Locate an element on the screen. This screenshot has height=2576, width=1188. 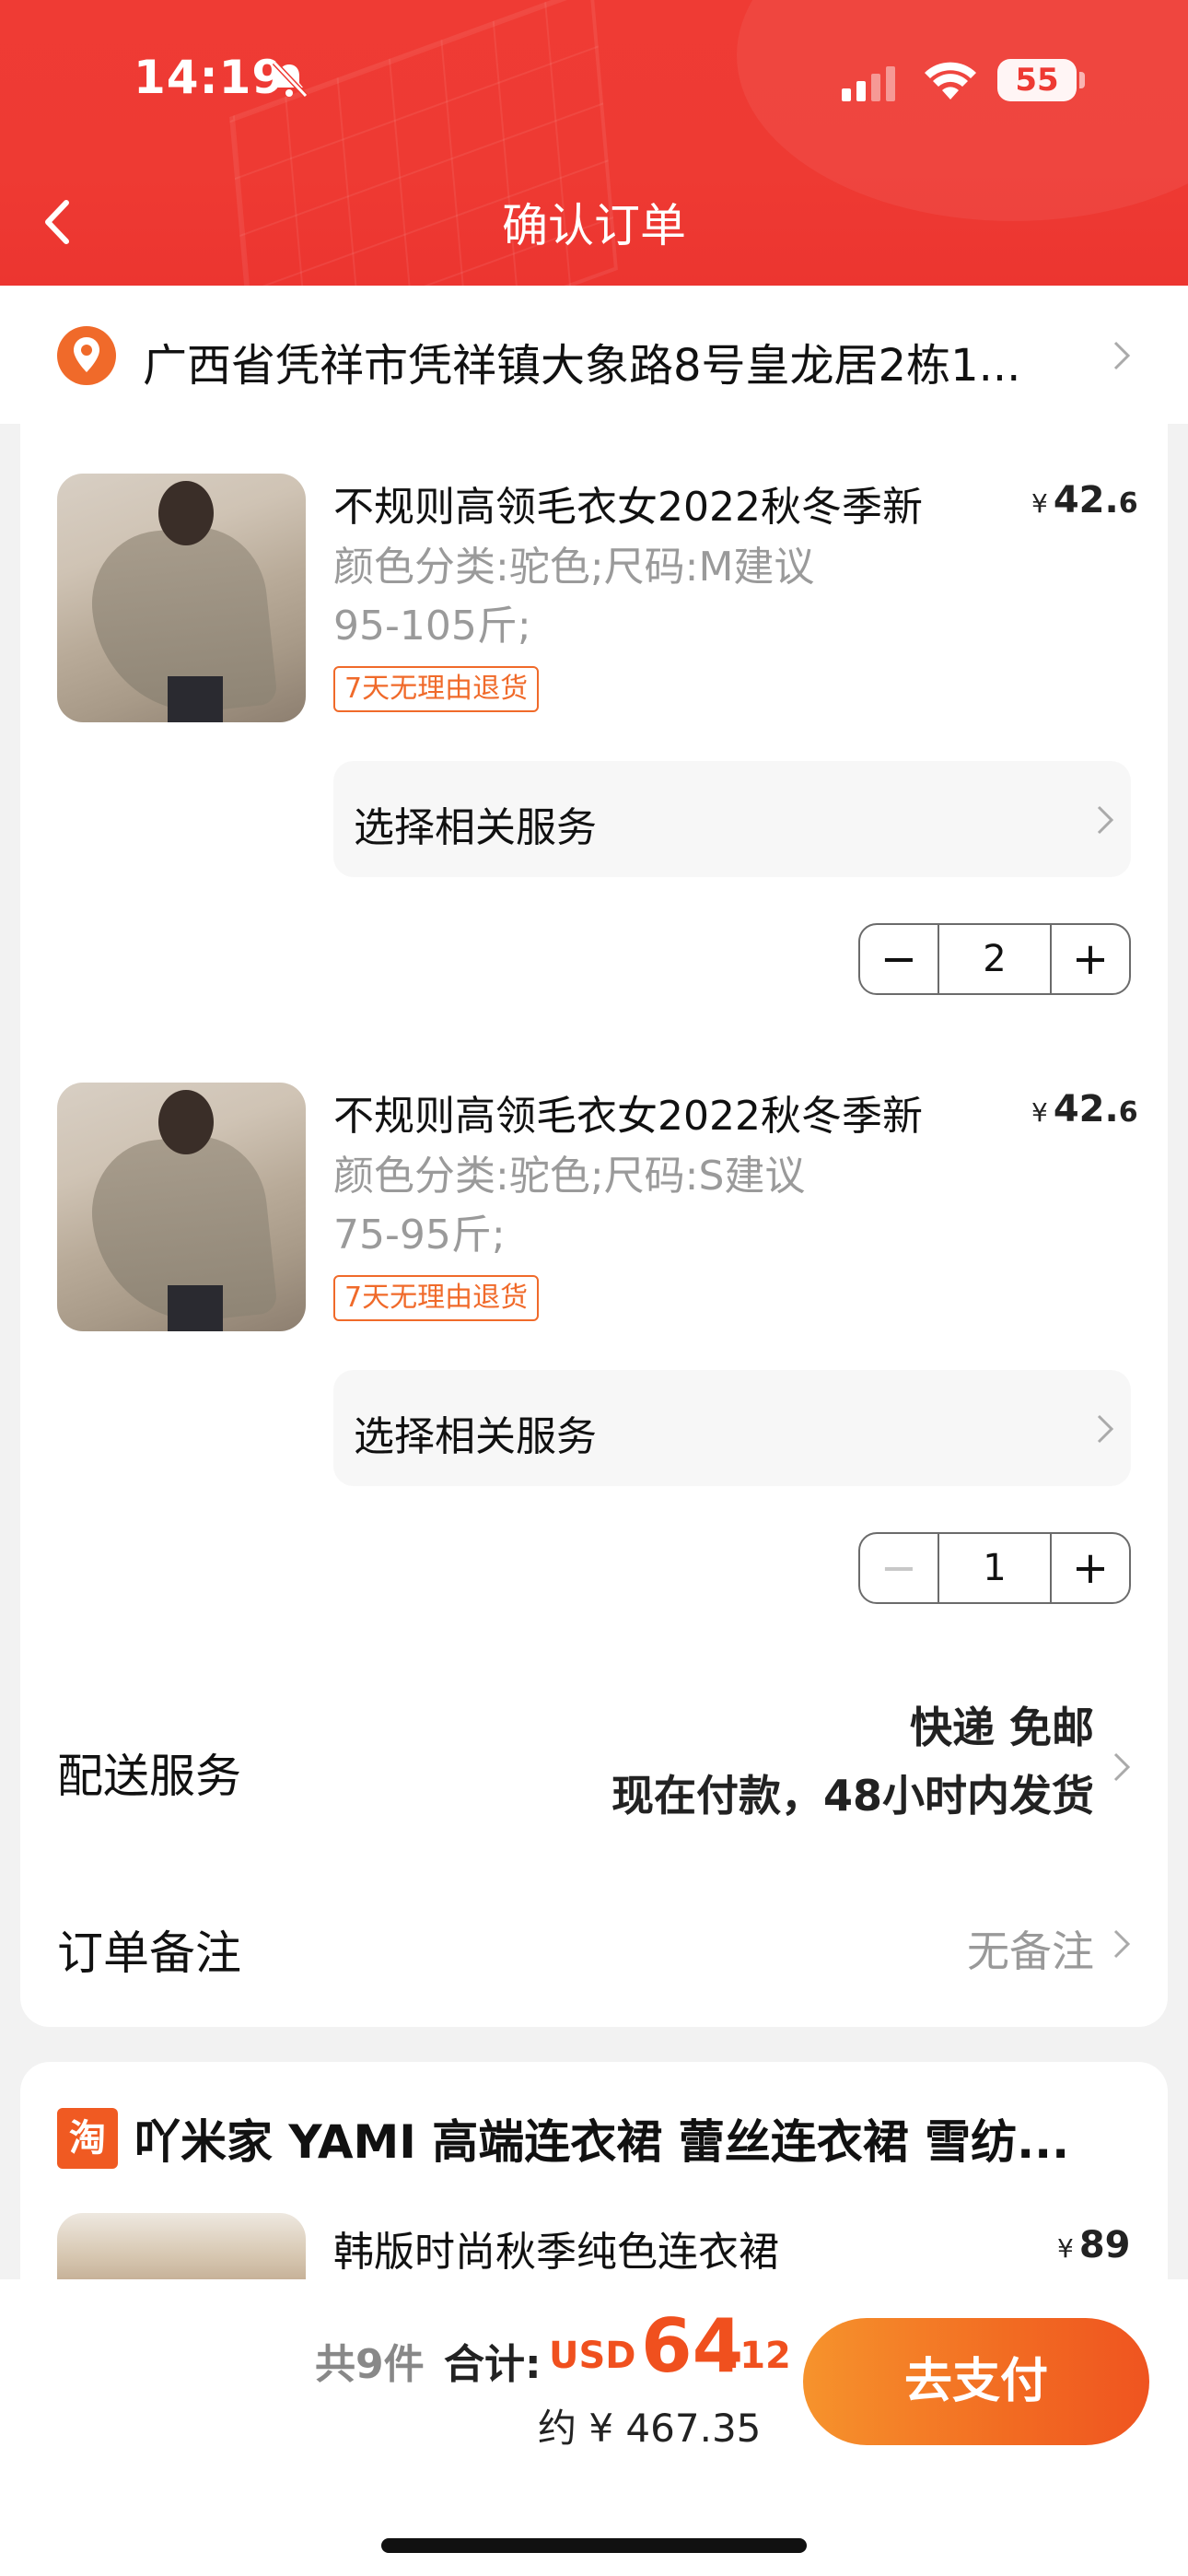
battery-icon: 55 is located at coordinates (1037, 80).